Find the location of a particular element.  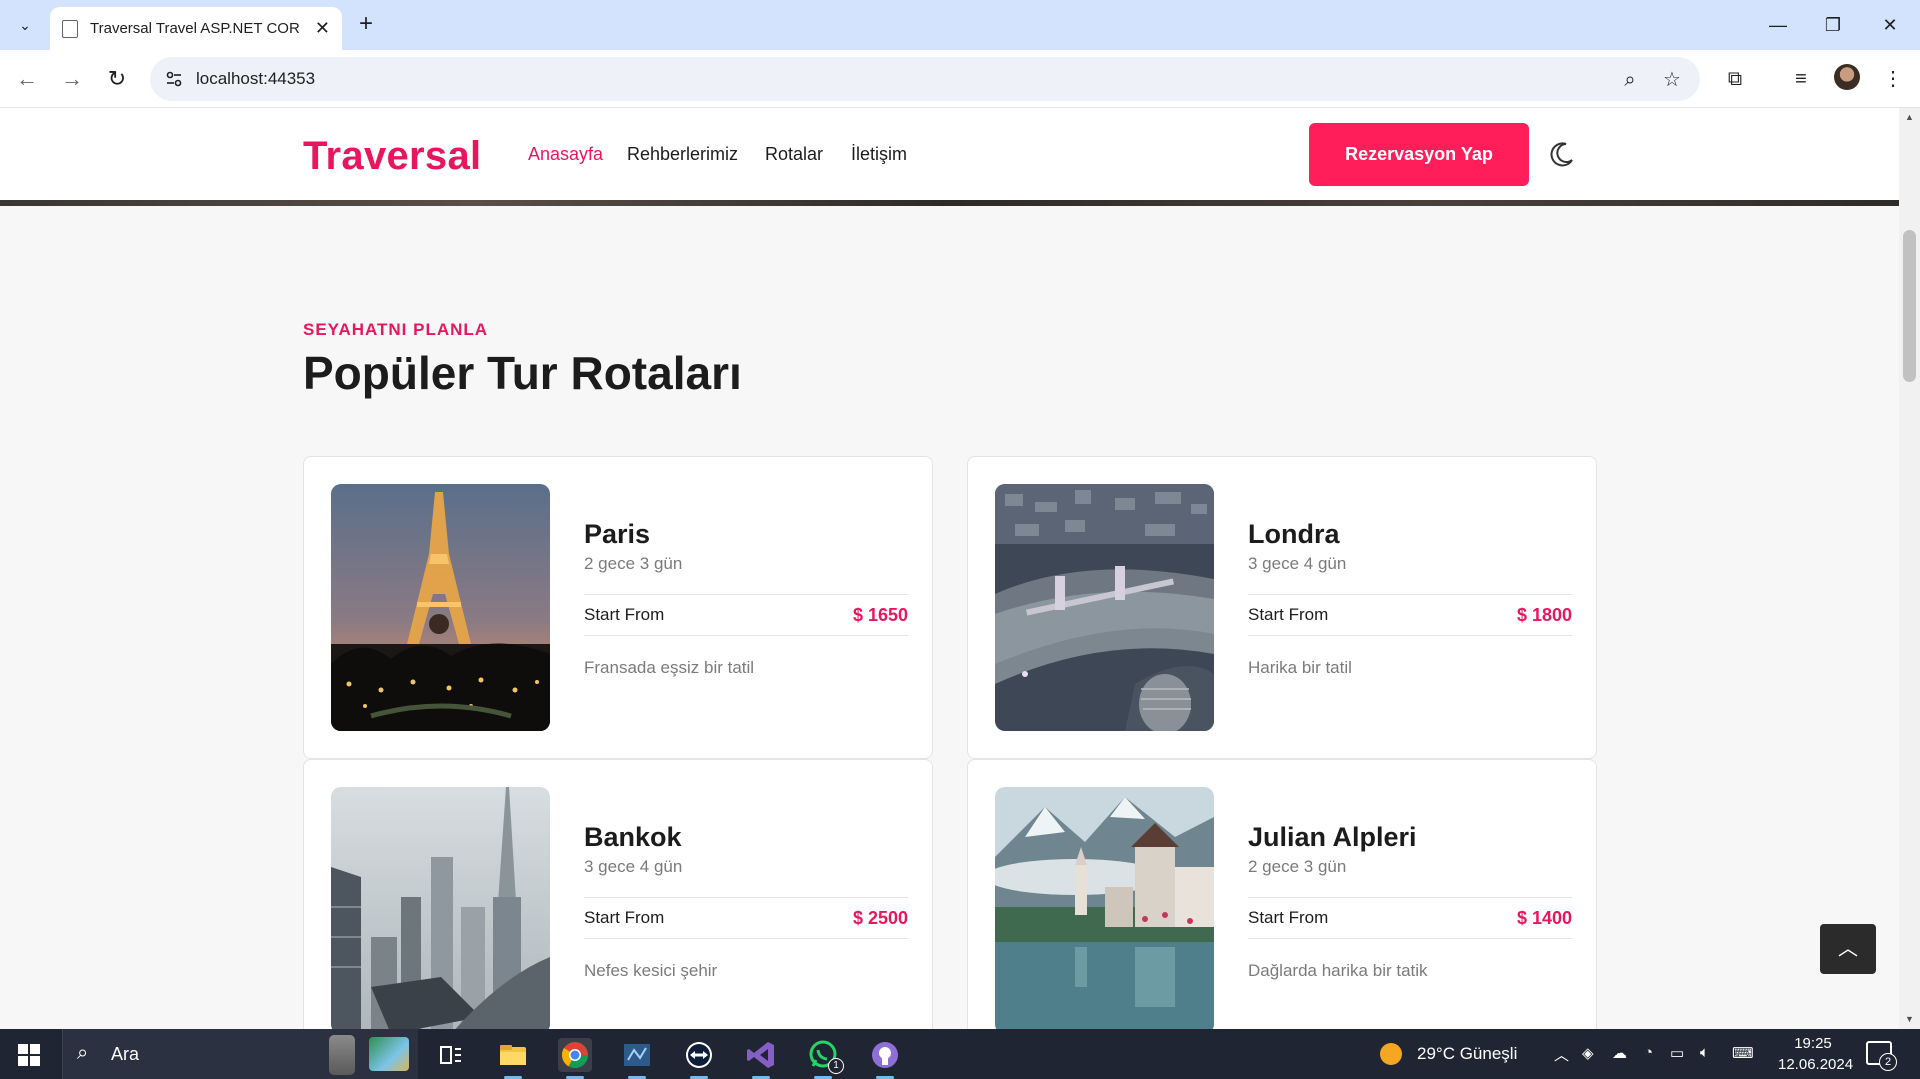

reservation-button: Rezervasyon Yap is located at coordinates (1419, 154).